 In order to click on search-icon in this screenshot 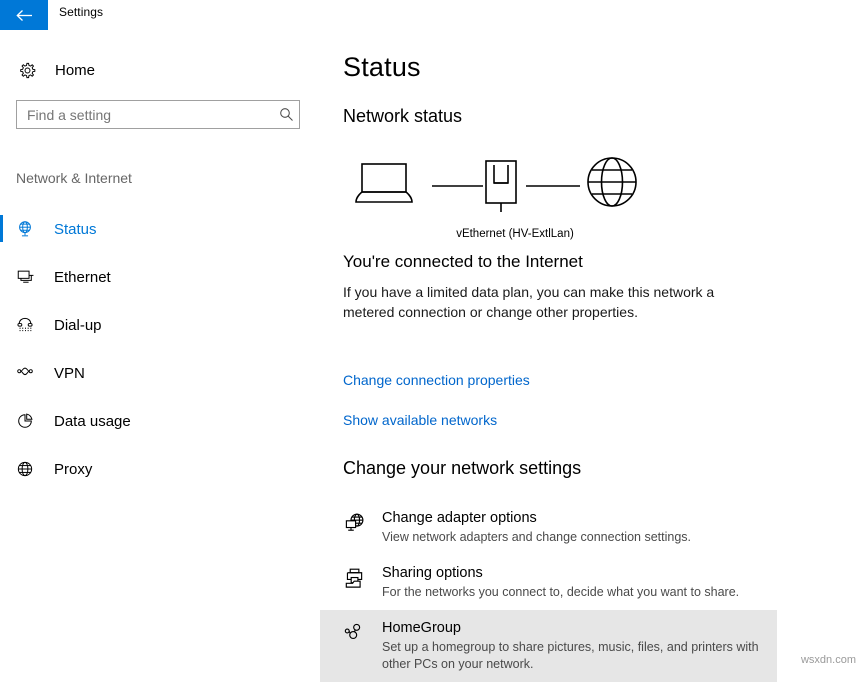, I will do `click(286, 114)`.